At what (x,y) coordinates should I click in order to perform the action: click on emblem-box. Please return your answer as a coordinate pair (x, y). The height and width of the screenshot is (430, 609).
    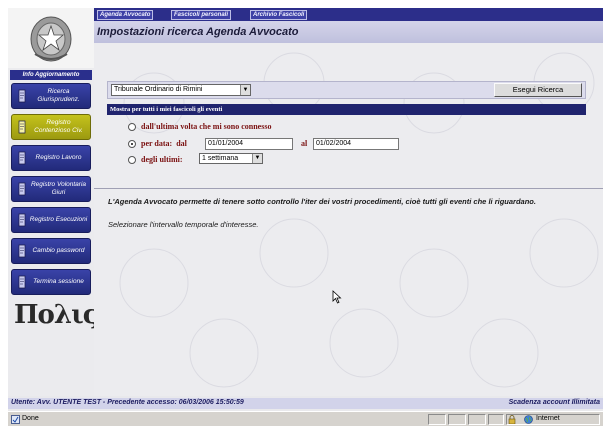
    Looking at the image, I should click on (51, 38).